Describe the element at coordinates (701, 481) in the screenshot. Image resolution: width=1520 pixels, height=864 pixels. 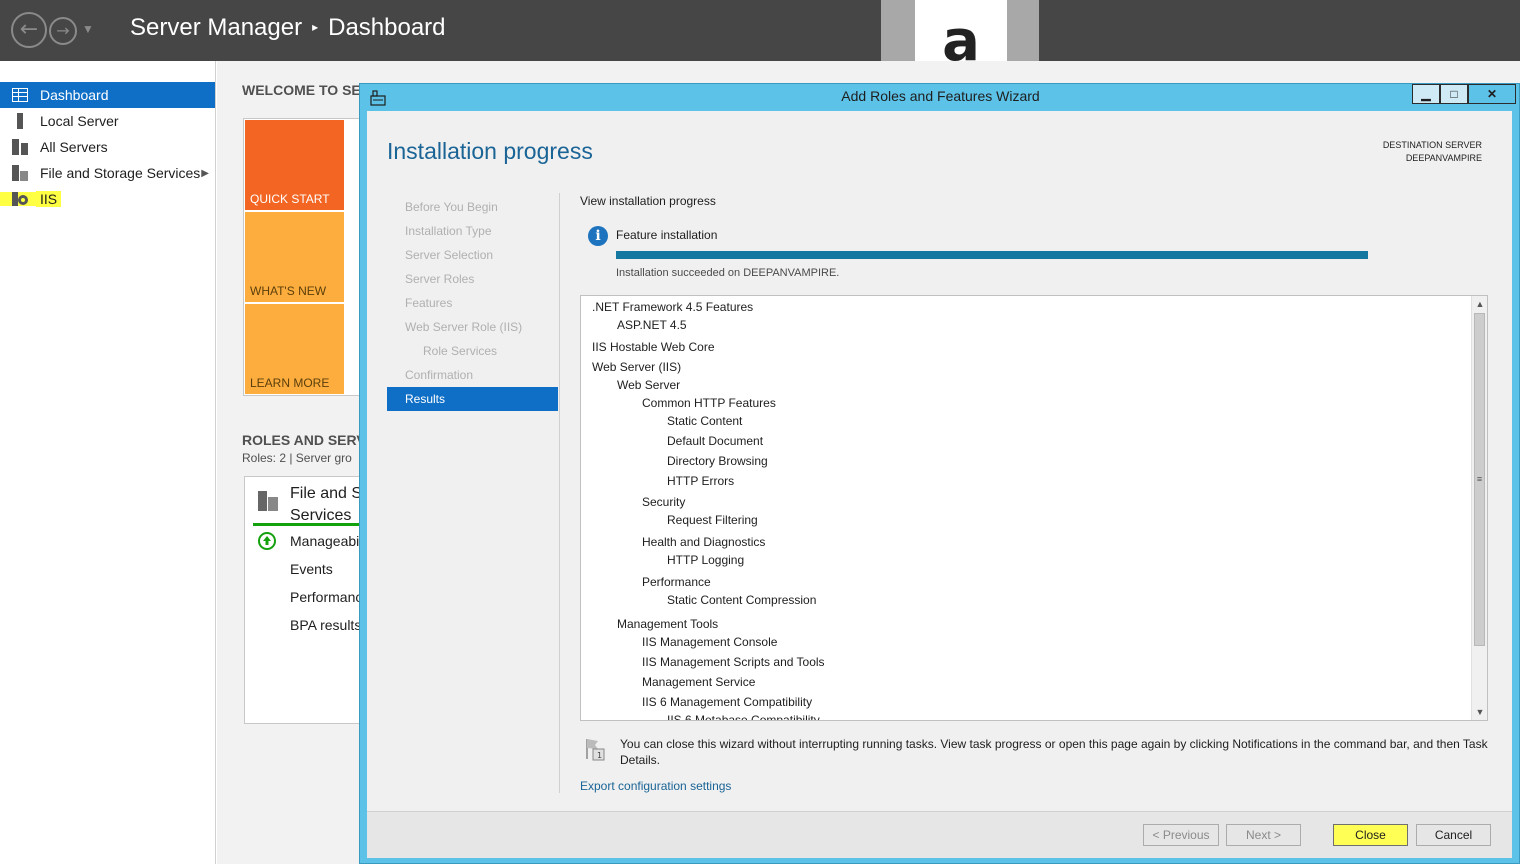
I see `result-item: HTTP Errors` at that location.